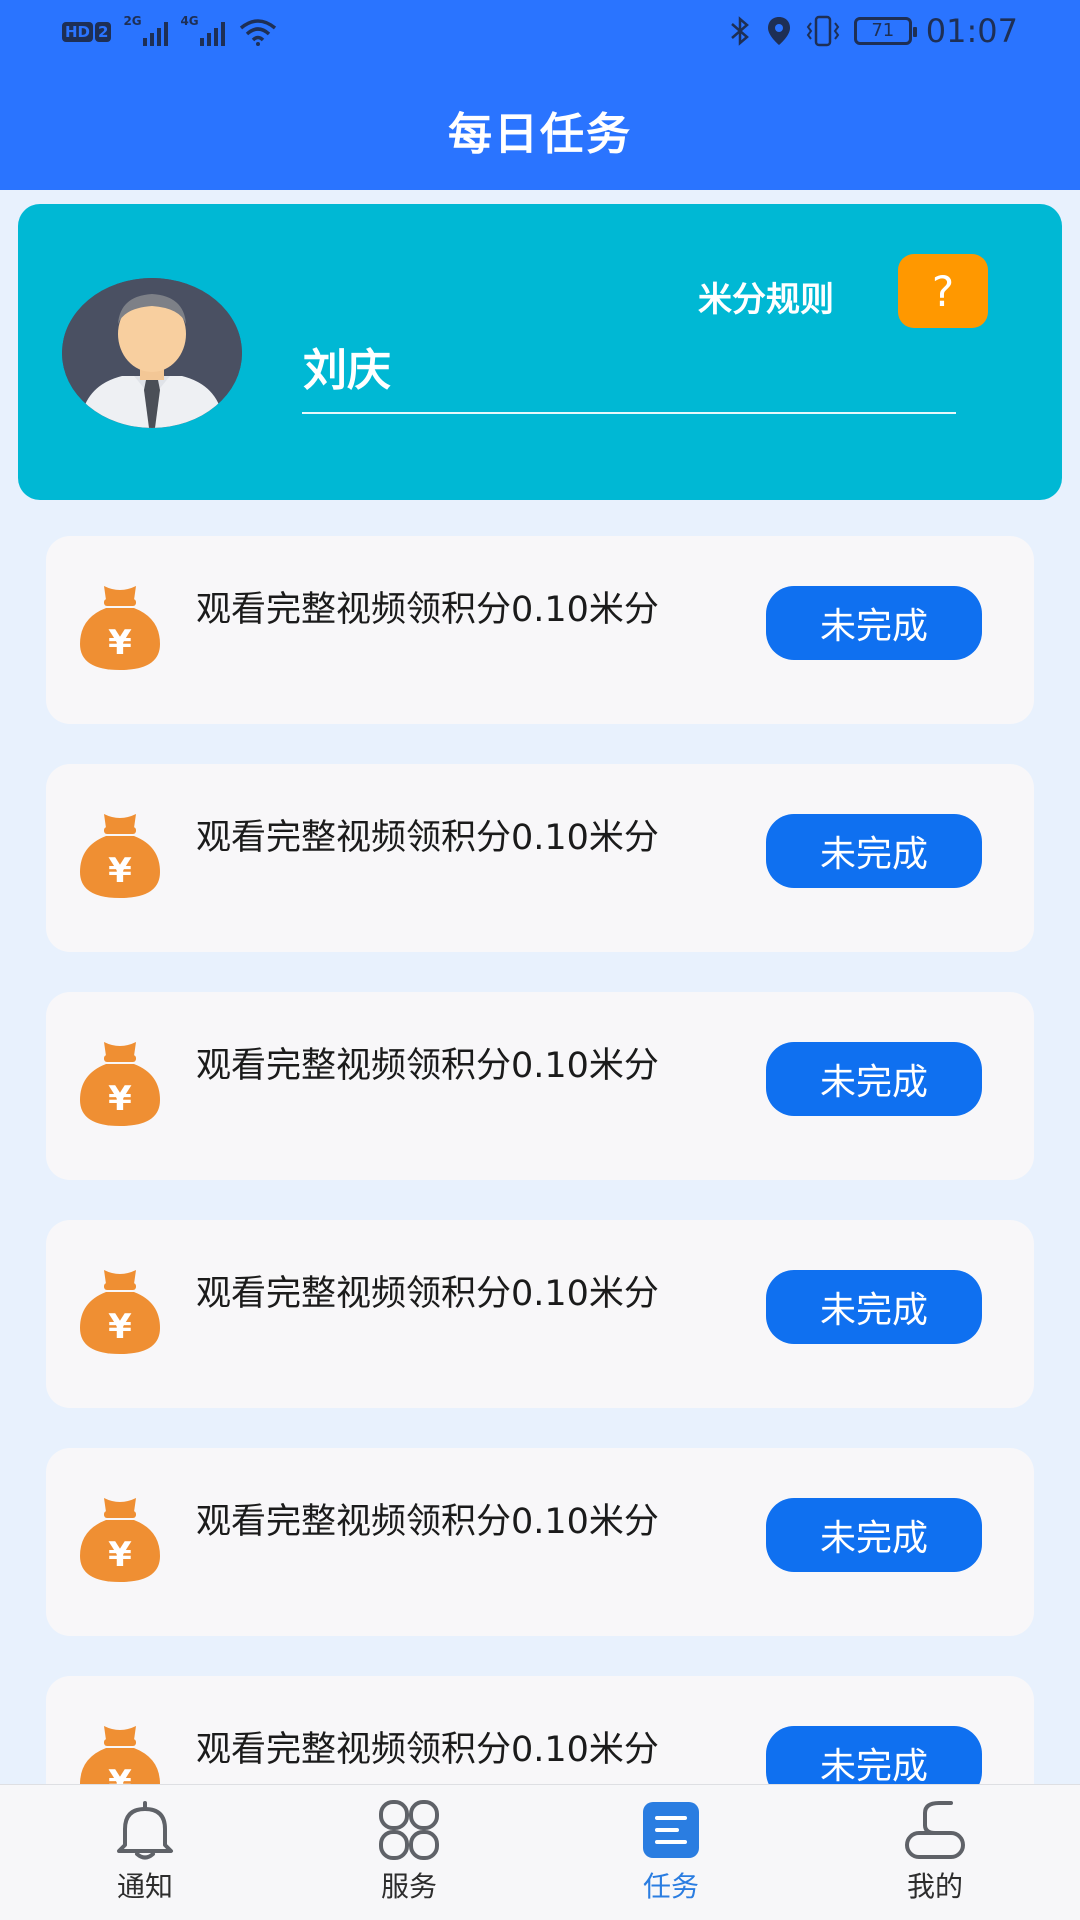 Image resolution: width=1080 pixels, height=1920 pixels. I want to click on username: 刘庆, so click(347, 370).